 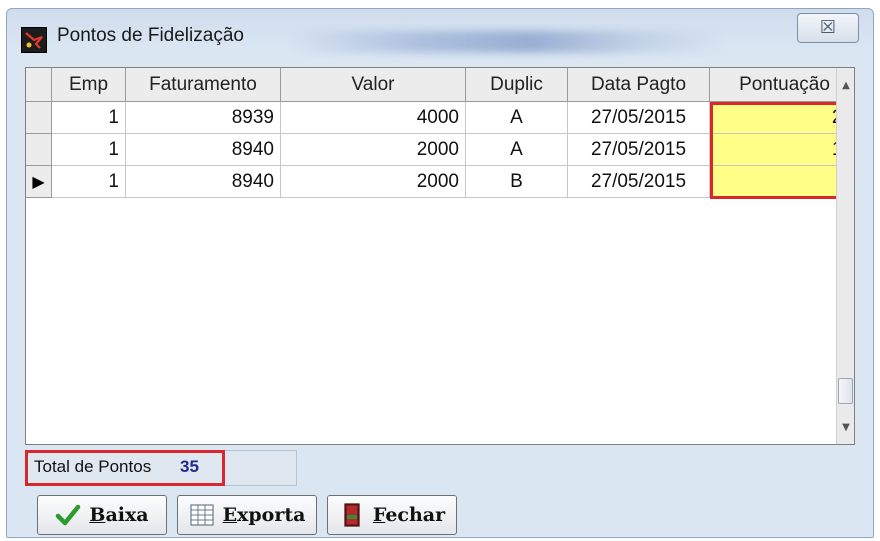 I want to click on fechar-label: Fechar, so click(x=409, y=515).